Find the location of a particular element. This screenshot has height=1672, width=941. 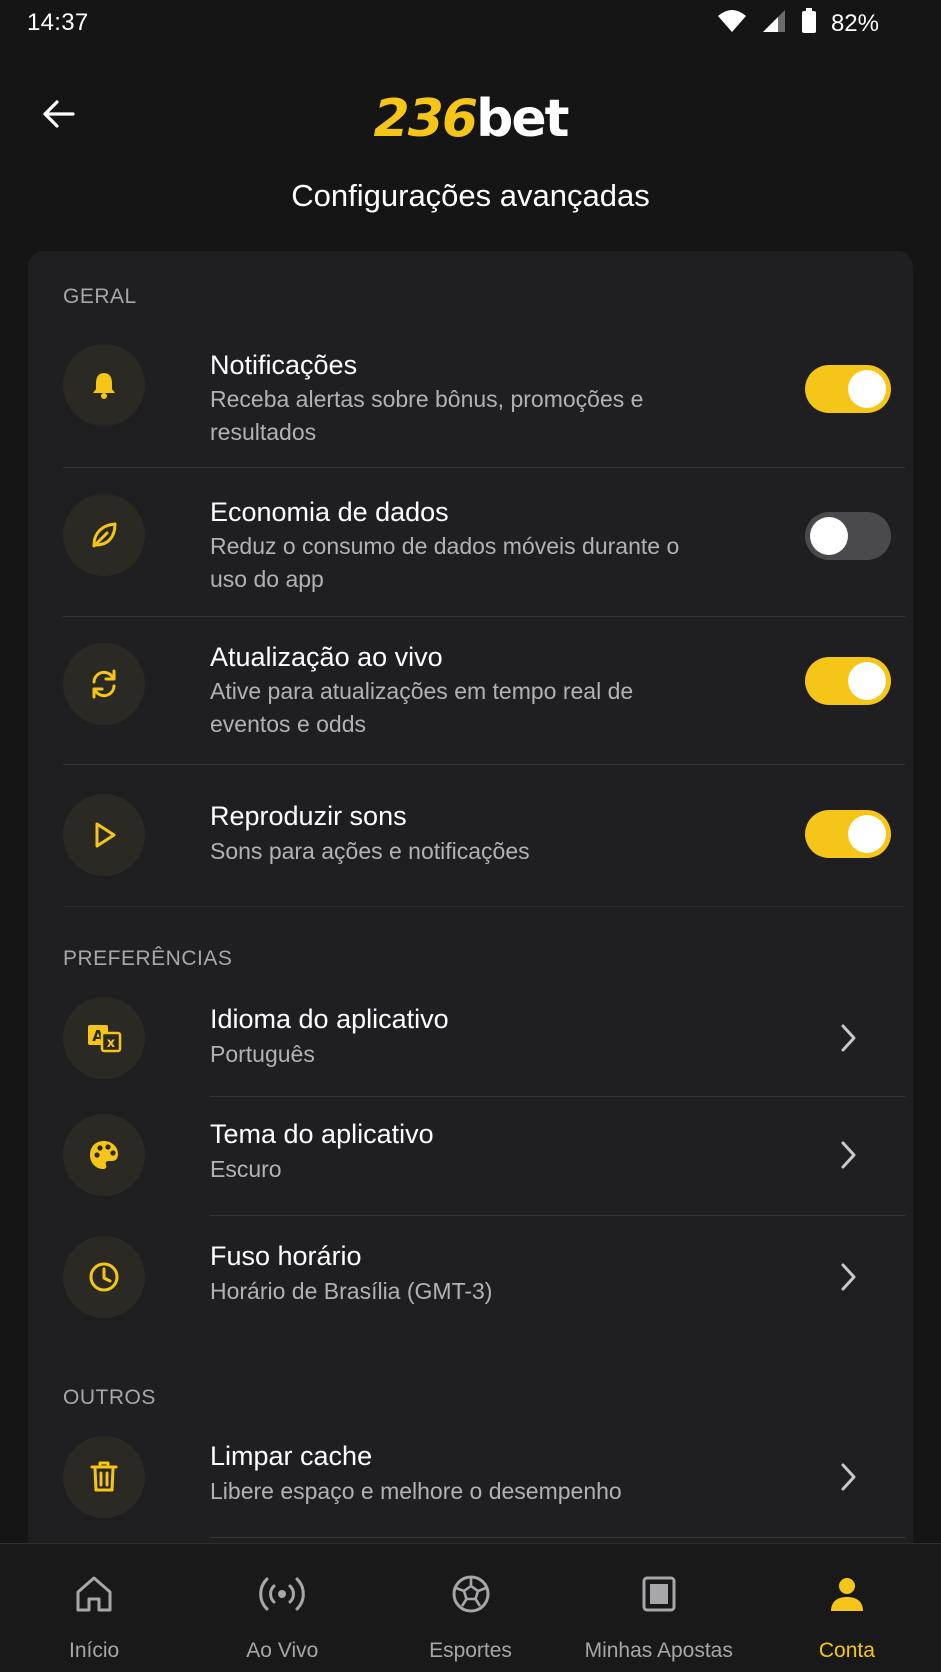

cellular-signal-icon is located at coordinates (774, 23).